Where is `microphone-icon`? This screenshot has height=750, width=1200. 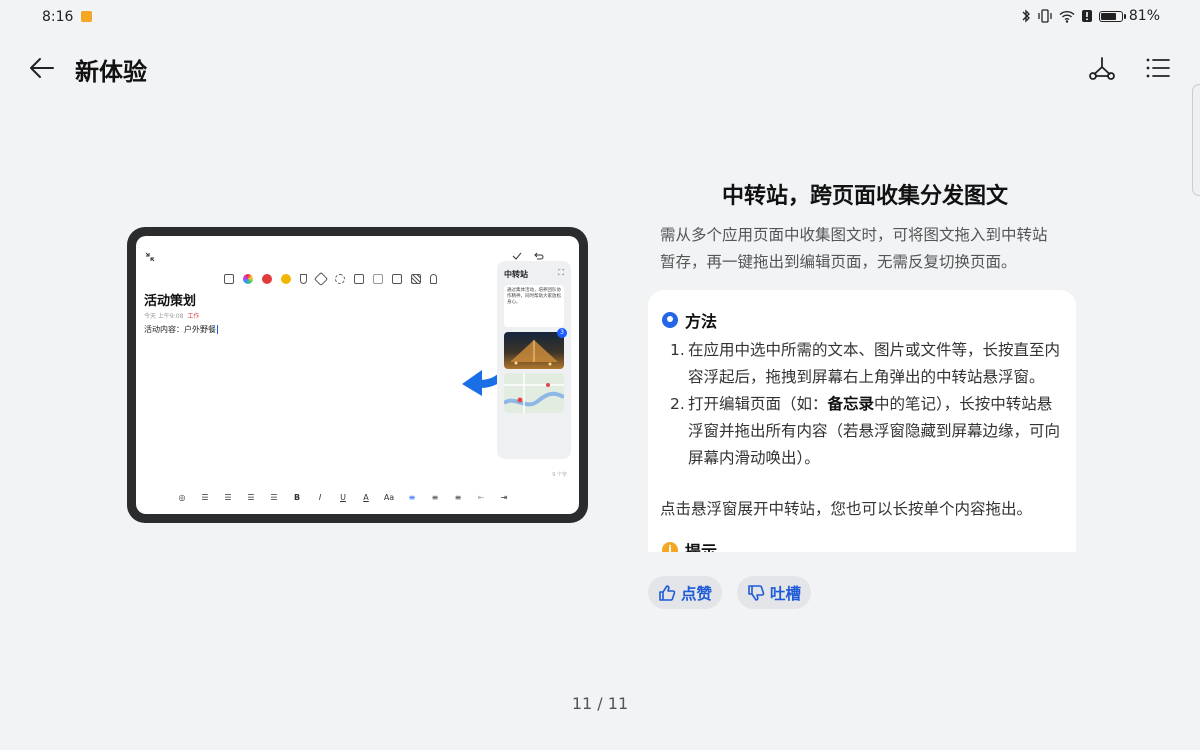 microphone-icon is located at coordinates (433, 279).